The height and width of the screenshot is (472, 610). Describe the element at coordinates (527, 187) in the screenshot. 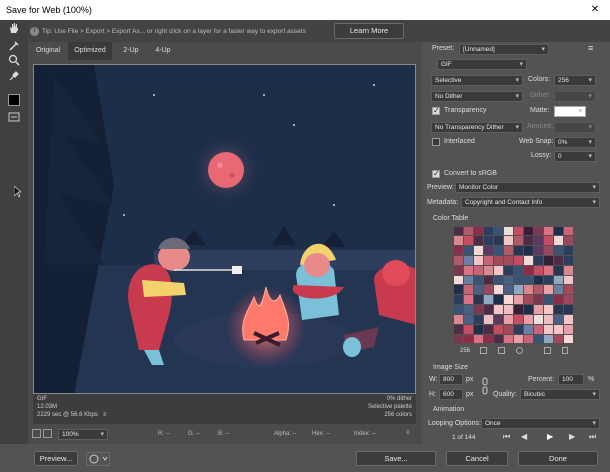

I see `preview-select: Monitor Color` at that location.